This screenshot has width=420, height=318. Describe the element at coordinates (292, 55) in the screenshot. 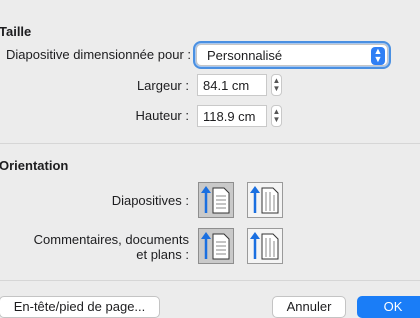

I see `slides-sized-for-select: Personnalisé ▲ ▼` at that location.